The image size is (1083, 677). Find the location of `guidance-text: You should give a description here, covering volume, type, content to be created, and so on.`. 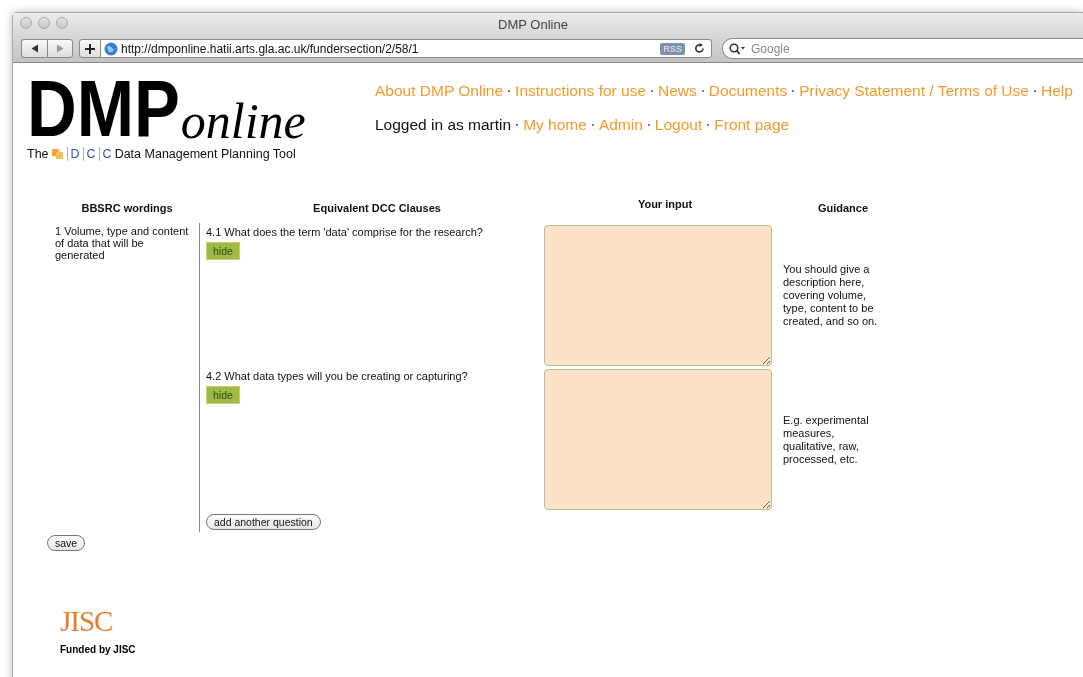

guidance-text: You should give a description here, covering volume, type, content to be created, and so on. is located at coordinates (830, 295).